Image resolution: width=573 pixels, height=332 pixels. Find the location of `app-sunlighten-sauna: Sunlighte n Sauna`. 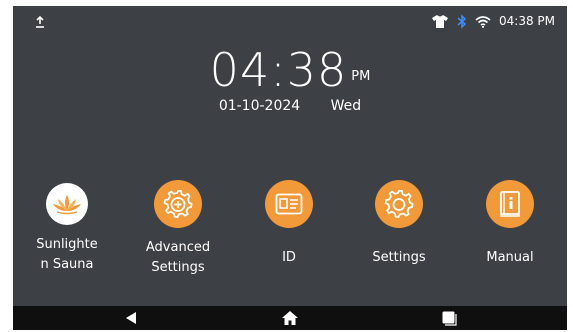

app-sunlighten-sauna: Sunlighte n Sauna is located at coordinates (67, 227).